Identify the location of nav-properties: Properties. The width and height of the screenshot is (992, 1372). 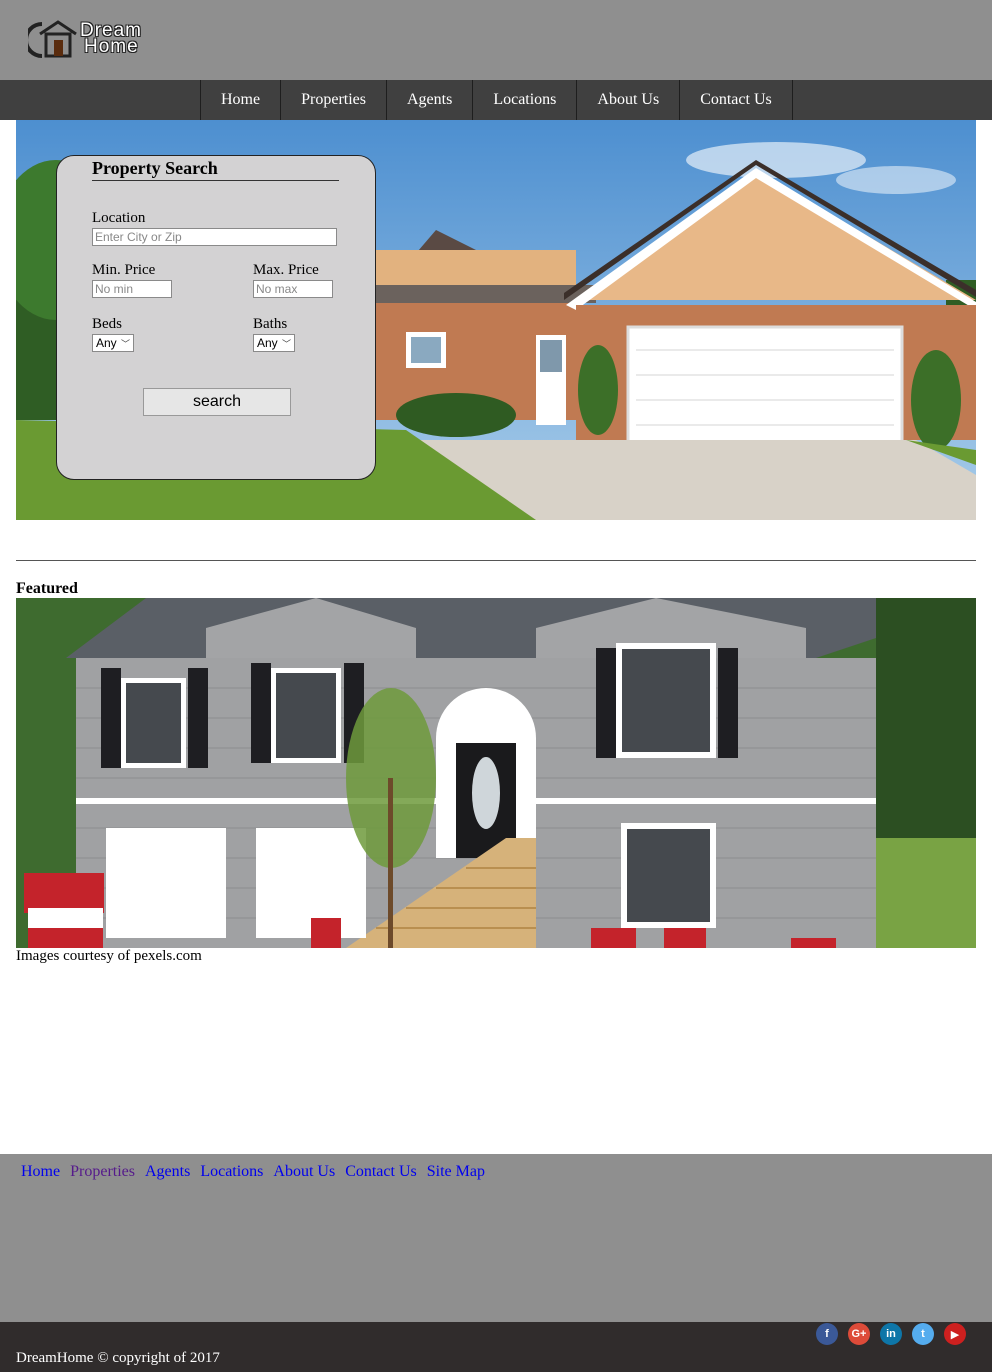
(334, 100).